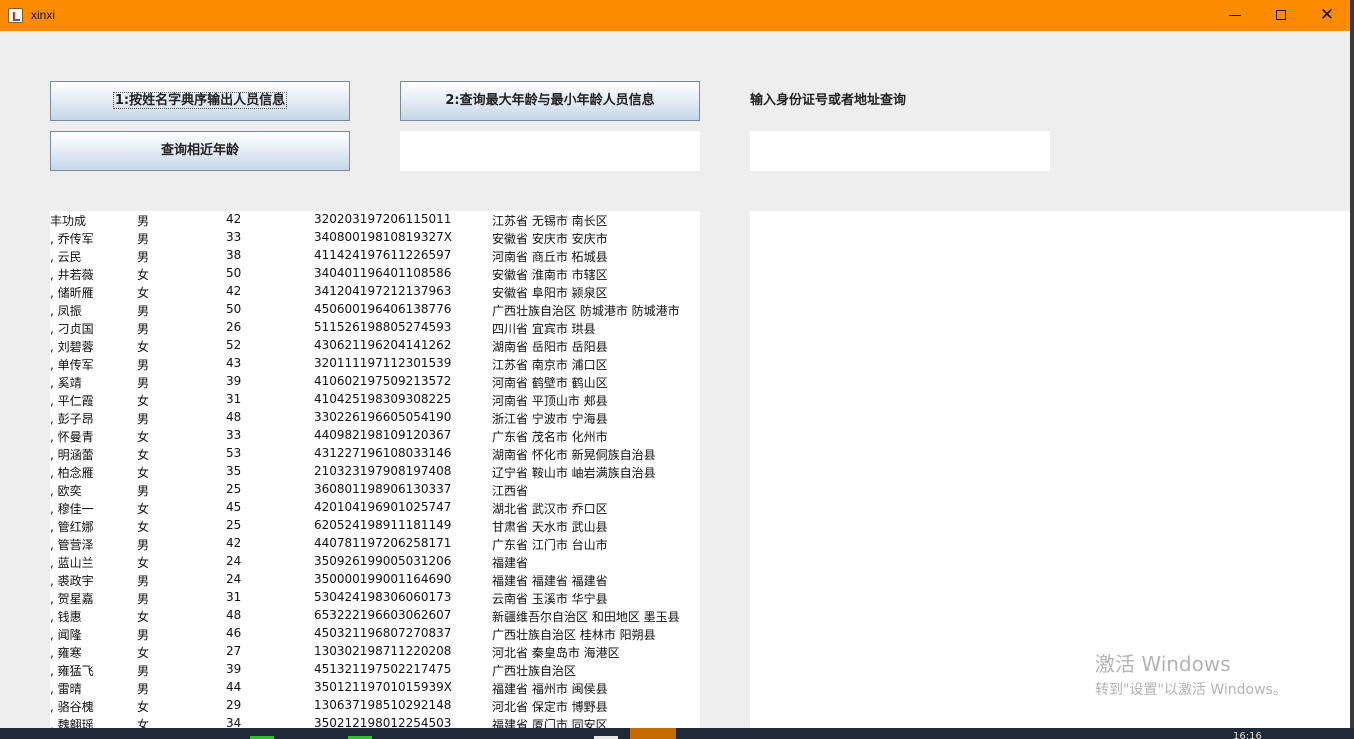 The height and width of the screenshot is (739, 1354). Describe the element at coordinates (234, 453) in the screenshot. I see `person-age: 53` at that location.